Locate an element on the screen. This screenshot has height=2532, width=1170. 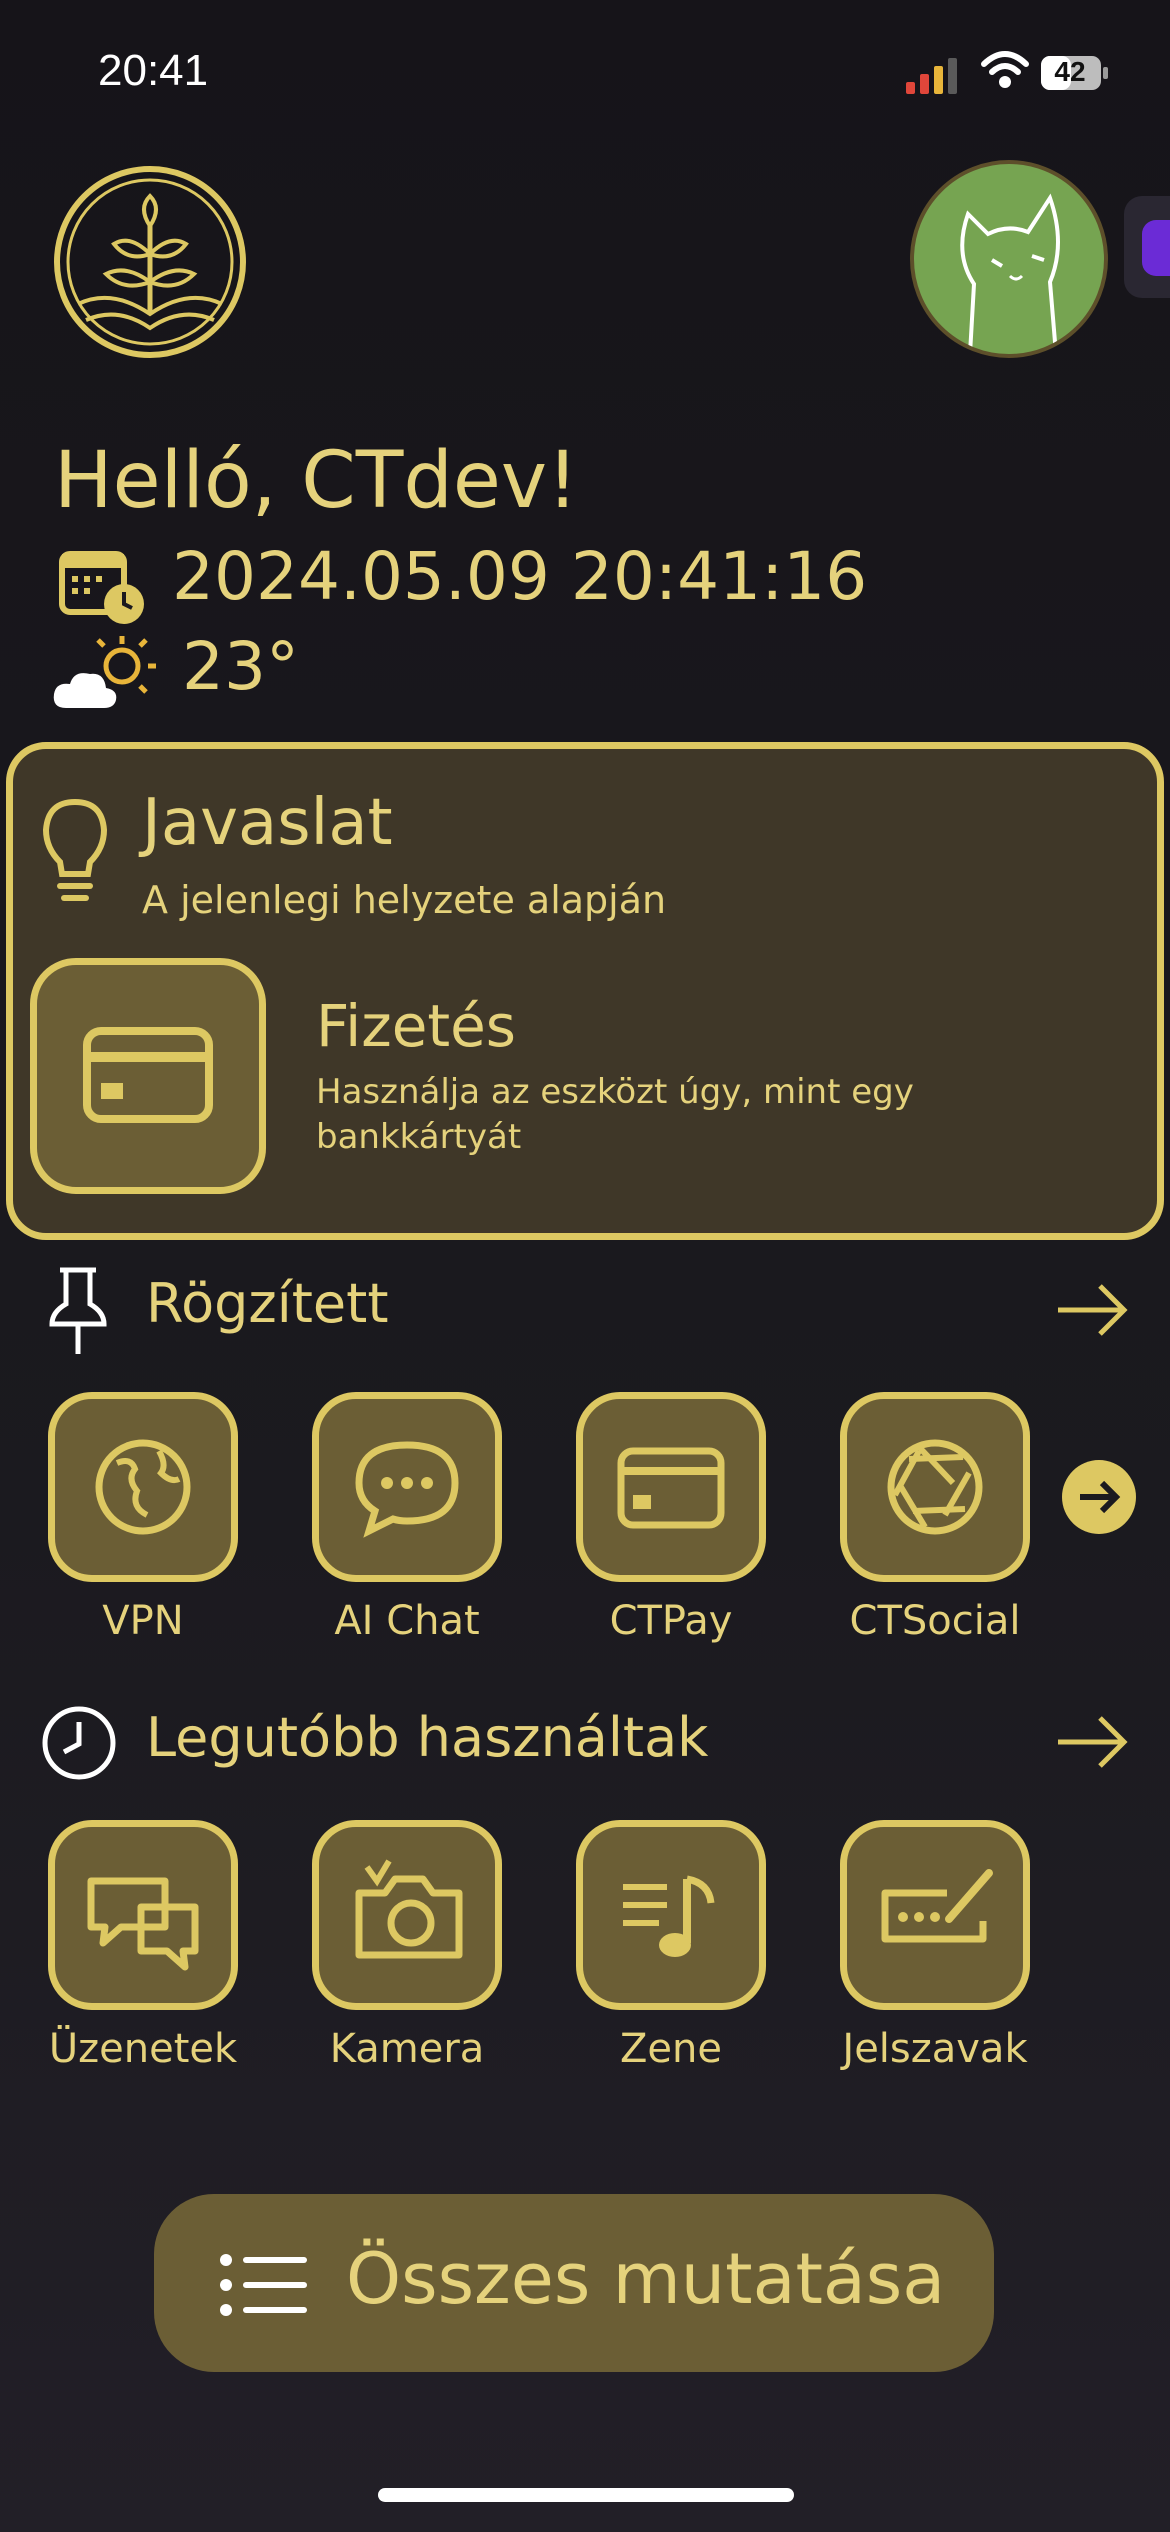
app-tile-passwords is located at coordinates (935, 1915).